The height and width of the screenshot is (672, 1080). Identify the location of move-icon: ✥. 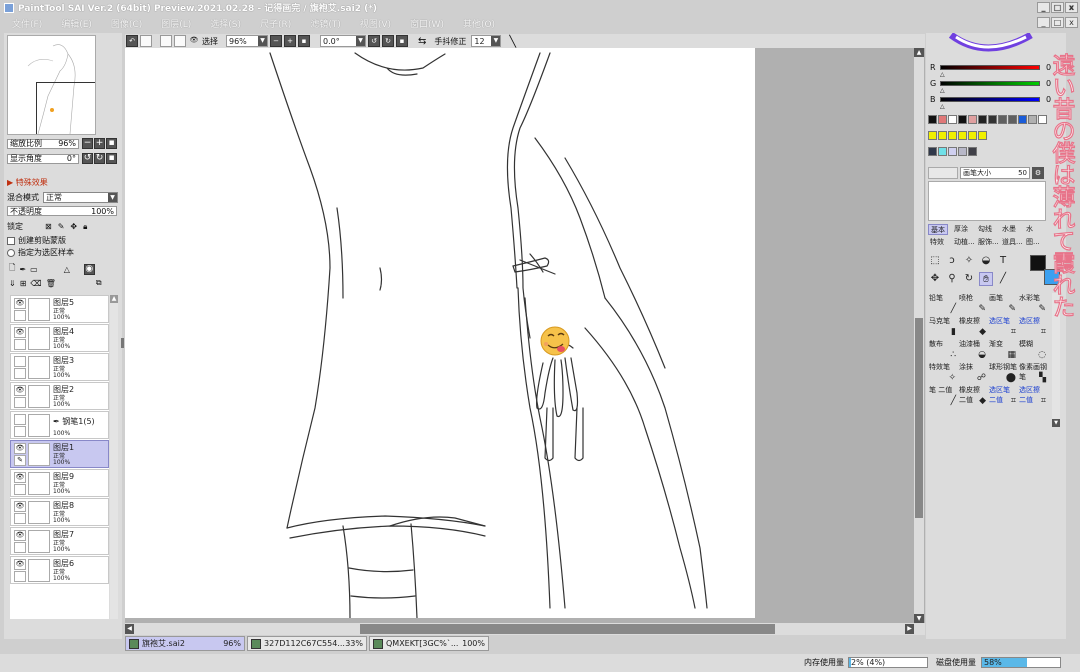
(935, 279).